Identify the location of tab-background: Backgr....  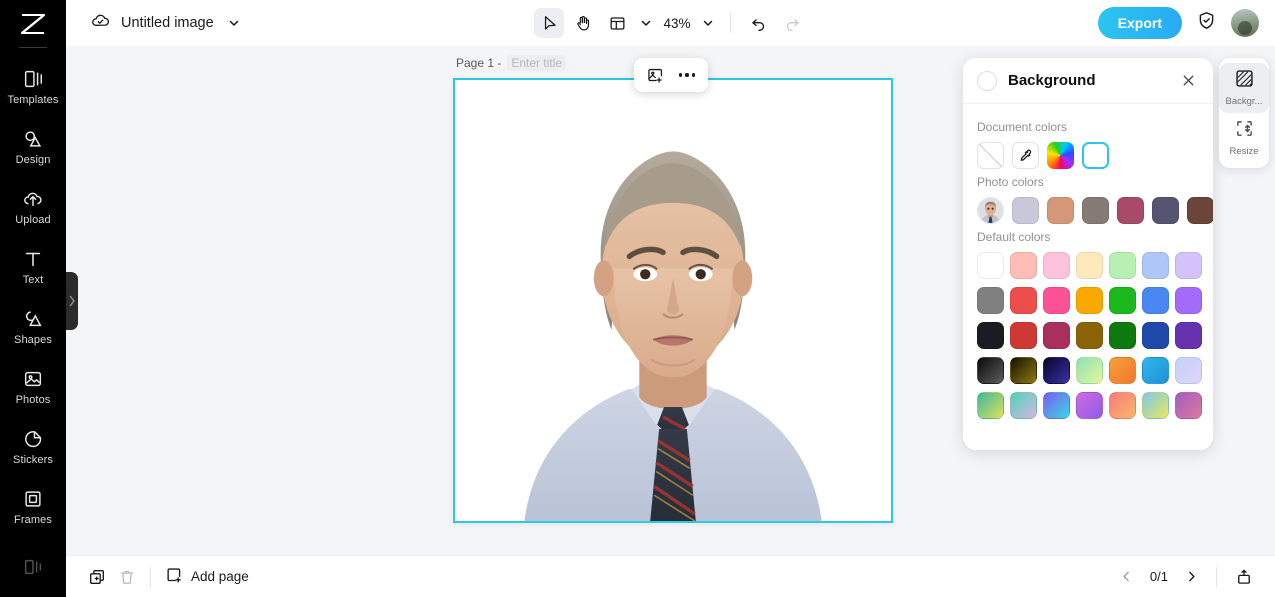
(1244, 88).